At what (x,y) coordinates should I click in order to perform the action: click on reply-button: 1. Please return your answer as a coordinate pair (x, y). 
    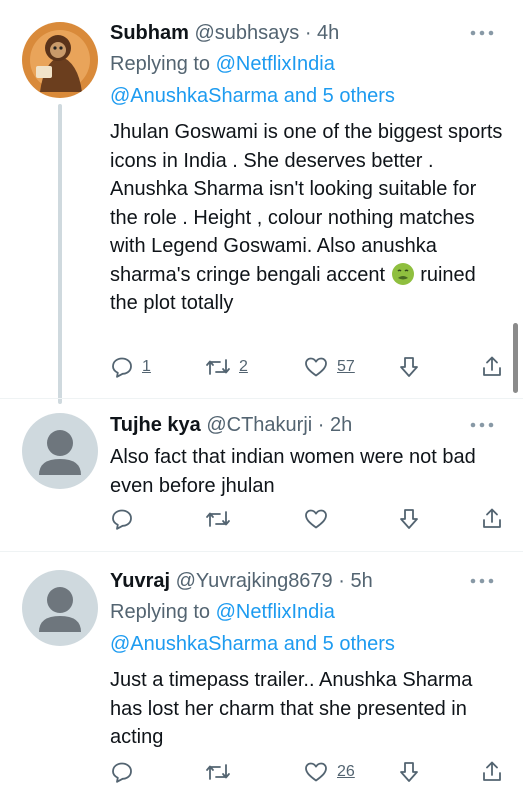
    Looking at the image, I should click on (130, 367).